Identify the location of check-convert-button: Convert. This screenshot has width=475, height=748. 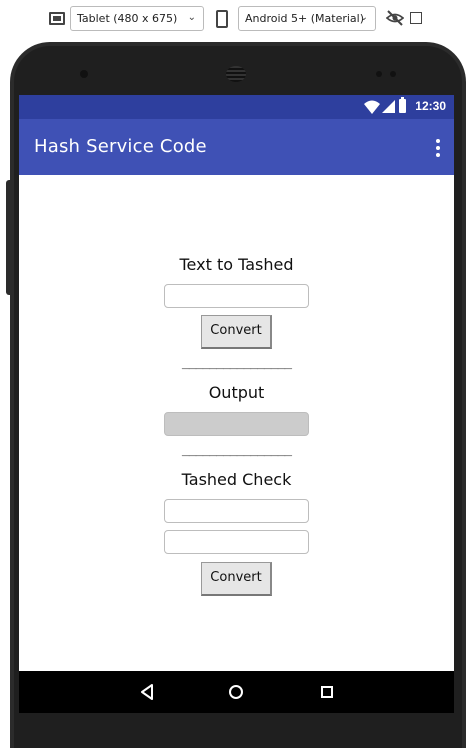
(236, 579).